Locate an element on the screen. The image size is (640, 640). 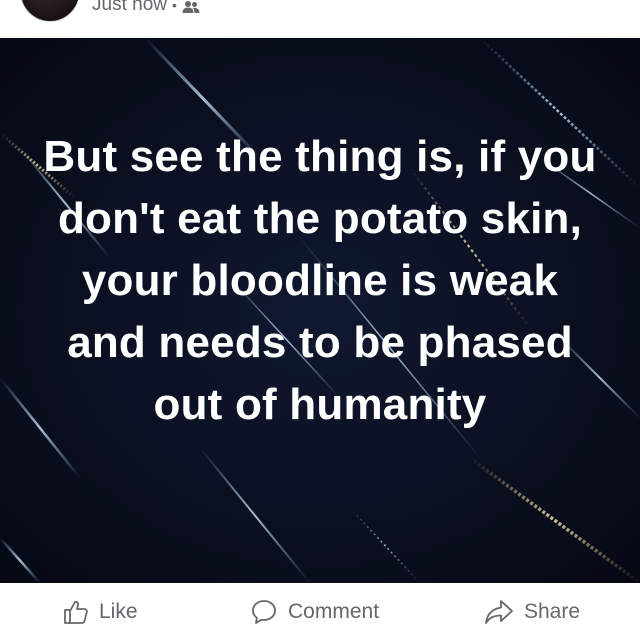
post-timestamp: Just now is located at coordinates (129, 8).